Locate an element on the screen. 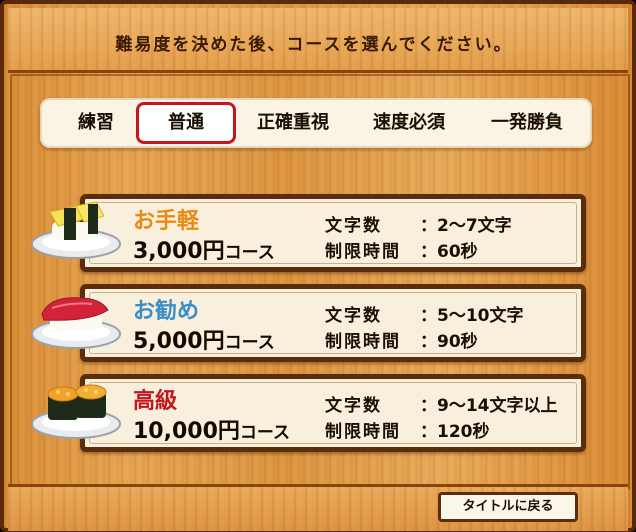 The width and height of the screenshot is (636, 532). course-name: 高級 is located at coordinates (155, 401).